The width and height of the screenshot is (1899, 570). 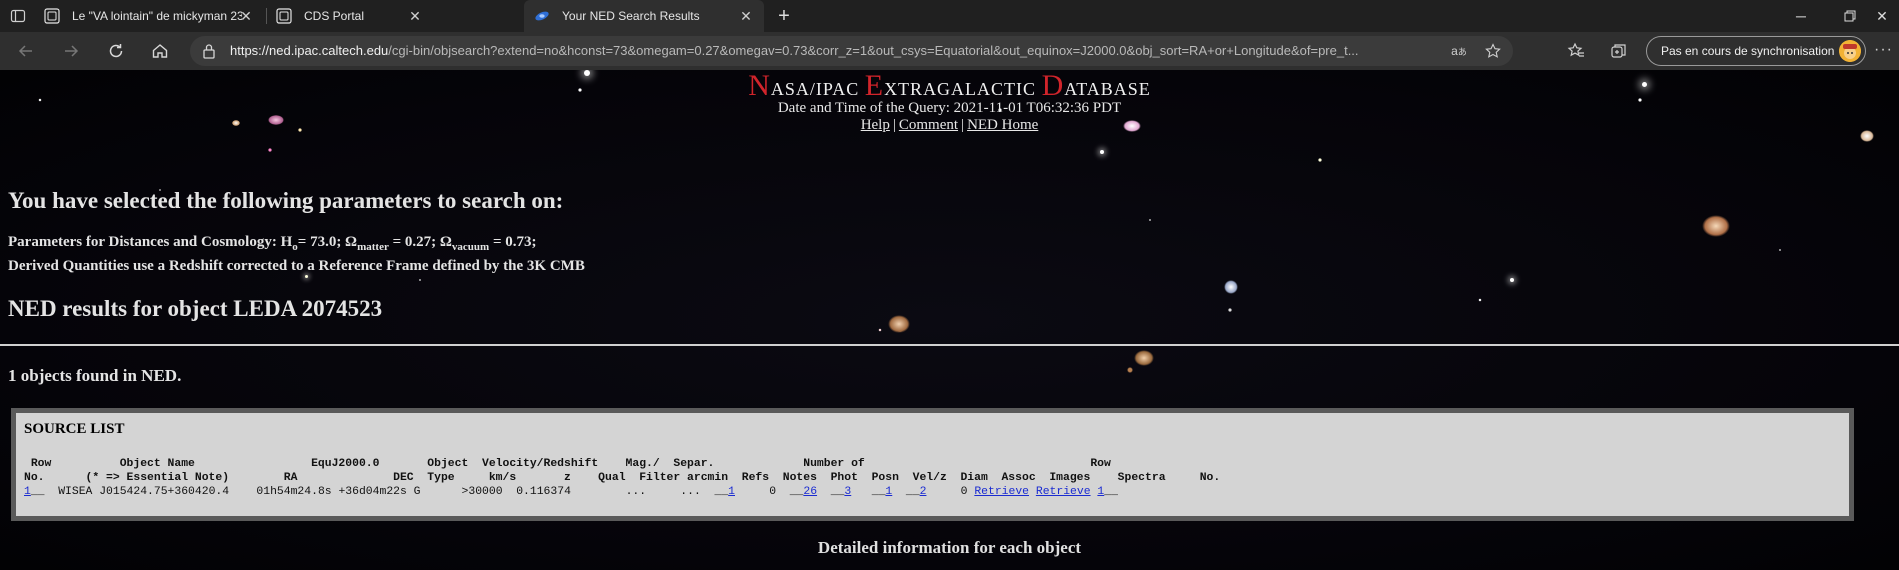 I want to click on tab-forum: Le "VA lointain" de mickyman 23 ✕, so click(x=154, y=16).